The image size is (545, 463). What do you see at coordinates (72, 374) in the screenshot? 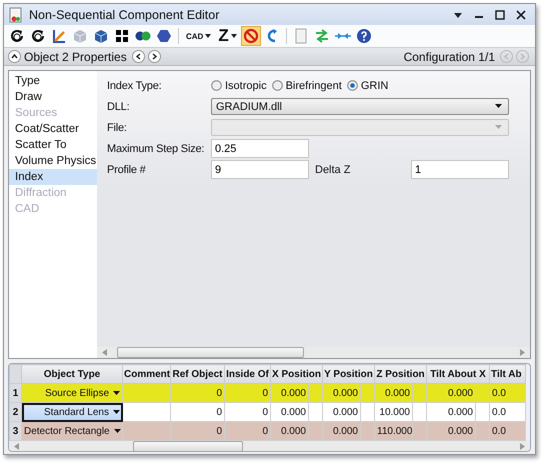
I see `column-header: Object Type` at bounding box center [72, 374].